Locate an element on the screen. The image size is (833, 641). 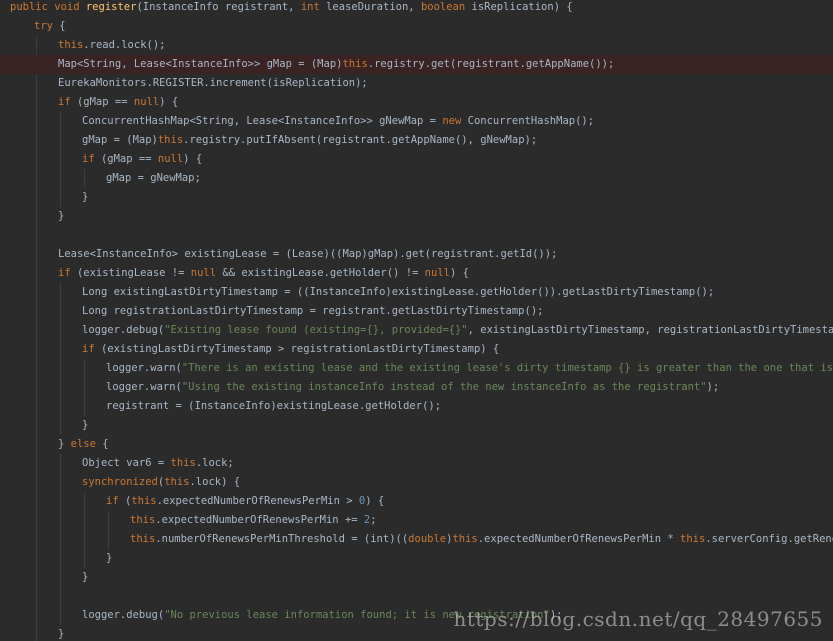
code-token: register is located at coordinates (111, 7).